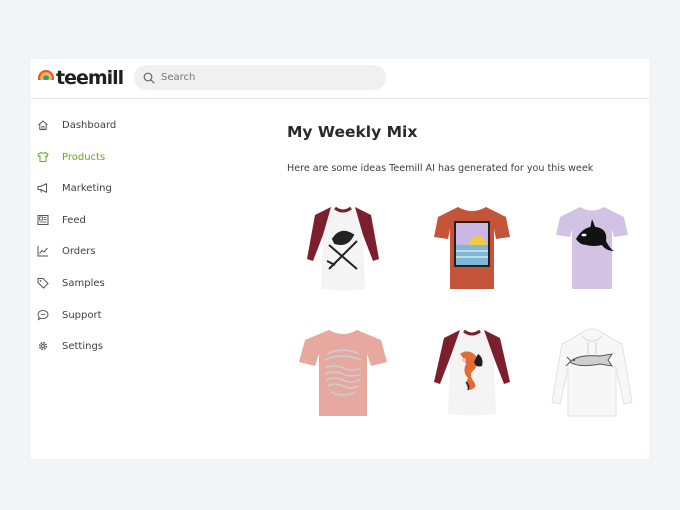 The width and height of the screenshot is (680, 510). I want to click on search-bar, so click(260, 77).